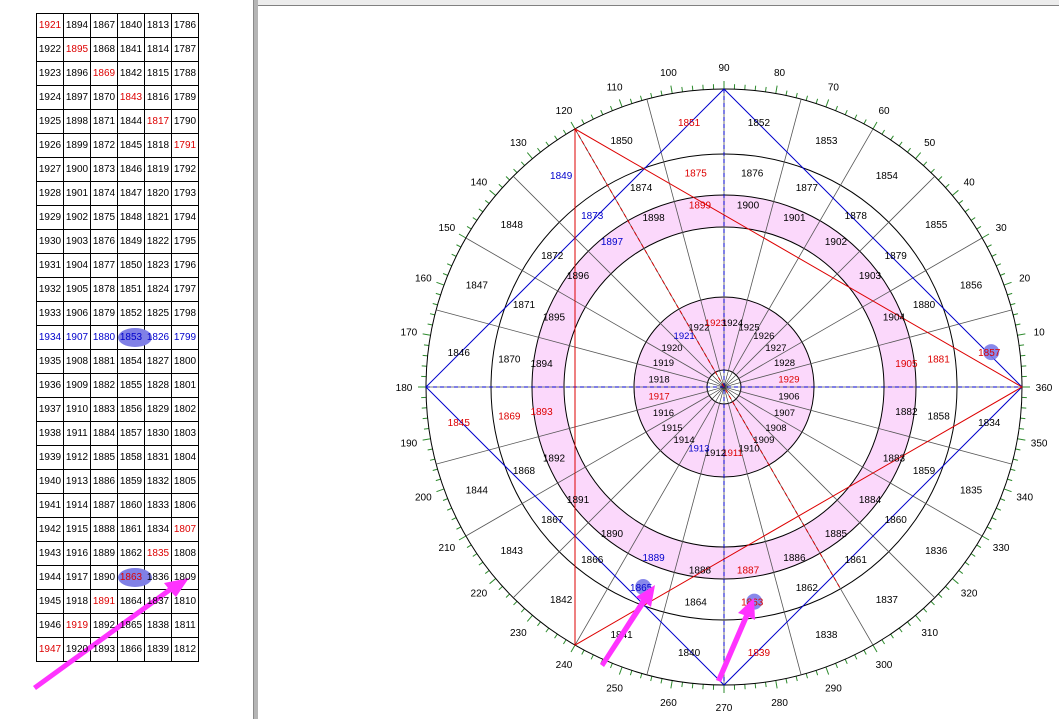 The width and height of the screenshot is (1059, 719). What do you see at coordinates (131, 145) in the screenshot?
I see `table-cell: 1845` at bounding box center [131, 145].